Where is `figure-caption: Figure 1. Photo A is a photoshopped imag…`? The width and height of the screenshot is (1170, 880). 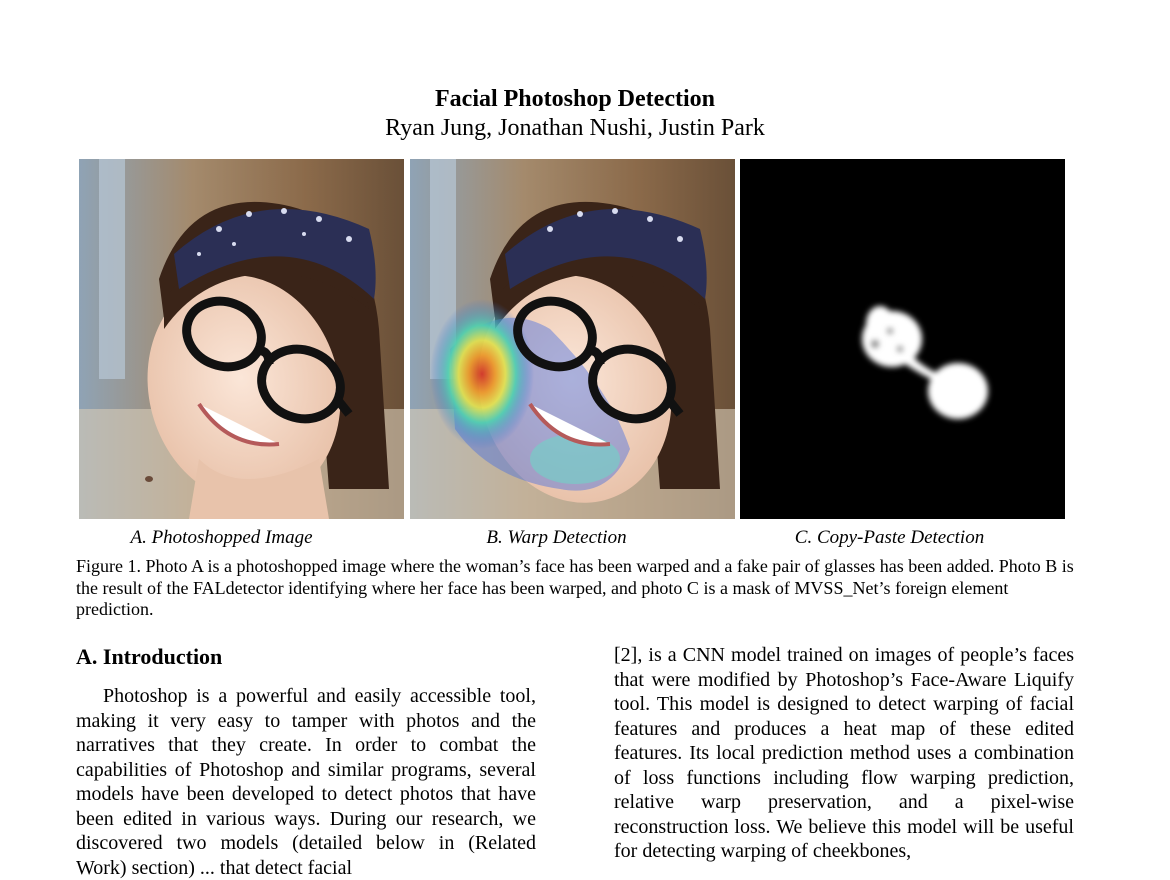 figure-caption: Figure 1. Photo A is a photoshopped imag… is located at coordinates (575, 588).